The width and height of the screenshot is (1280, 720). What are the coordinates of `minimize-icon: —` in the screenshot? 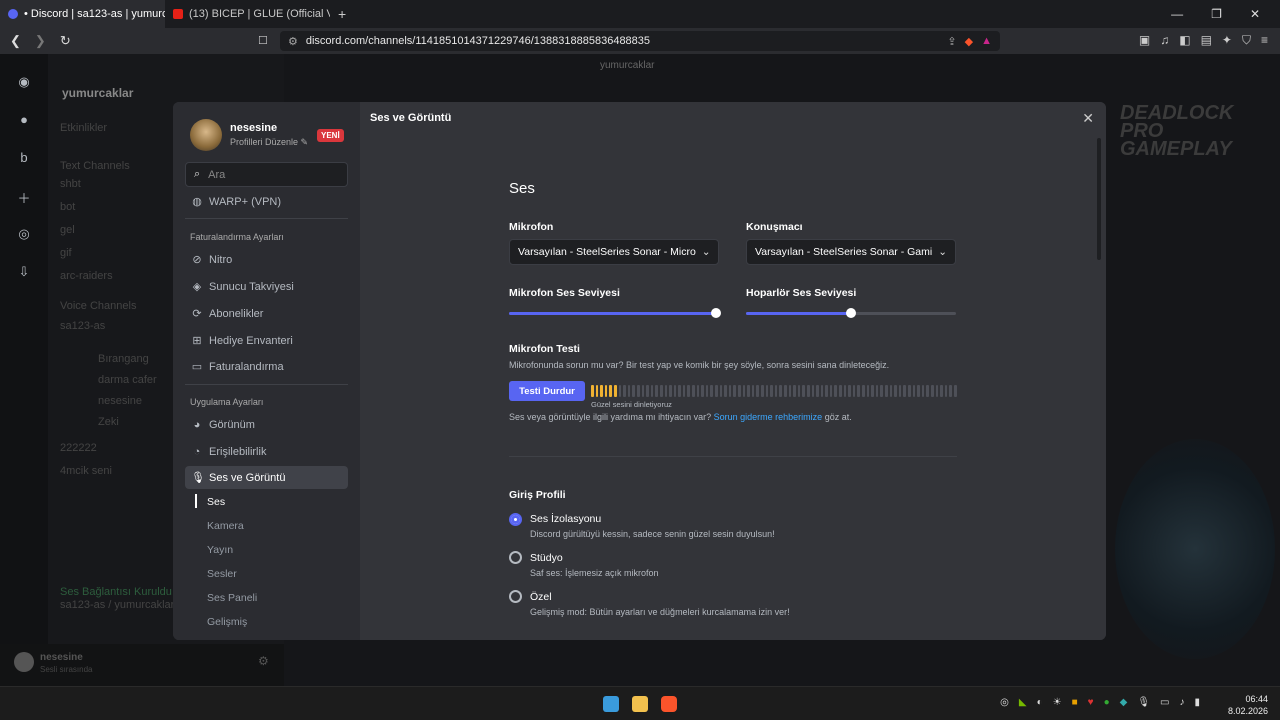 It's located at (1177, 14).